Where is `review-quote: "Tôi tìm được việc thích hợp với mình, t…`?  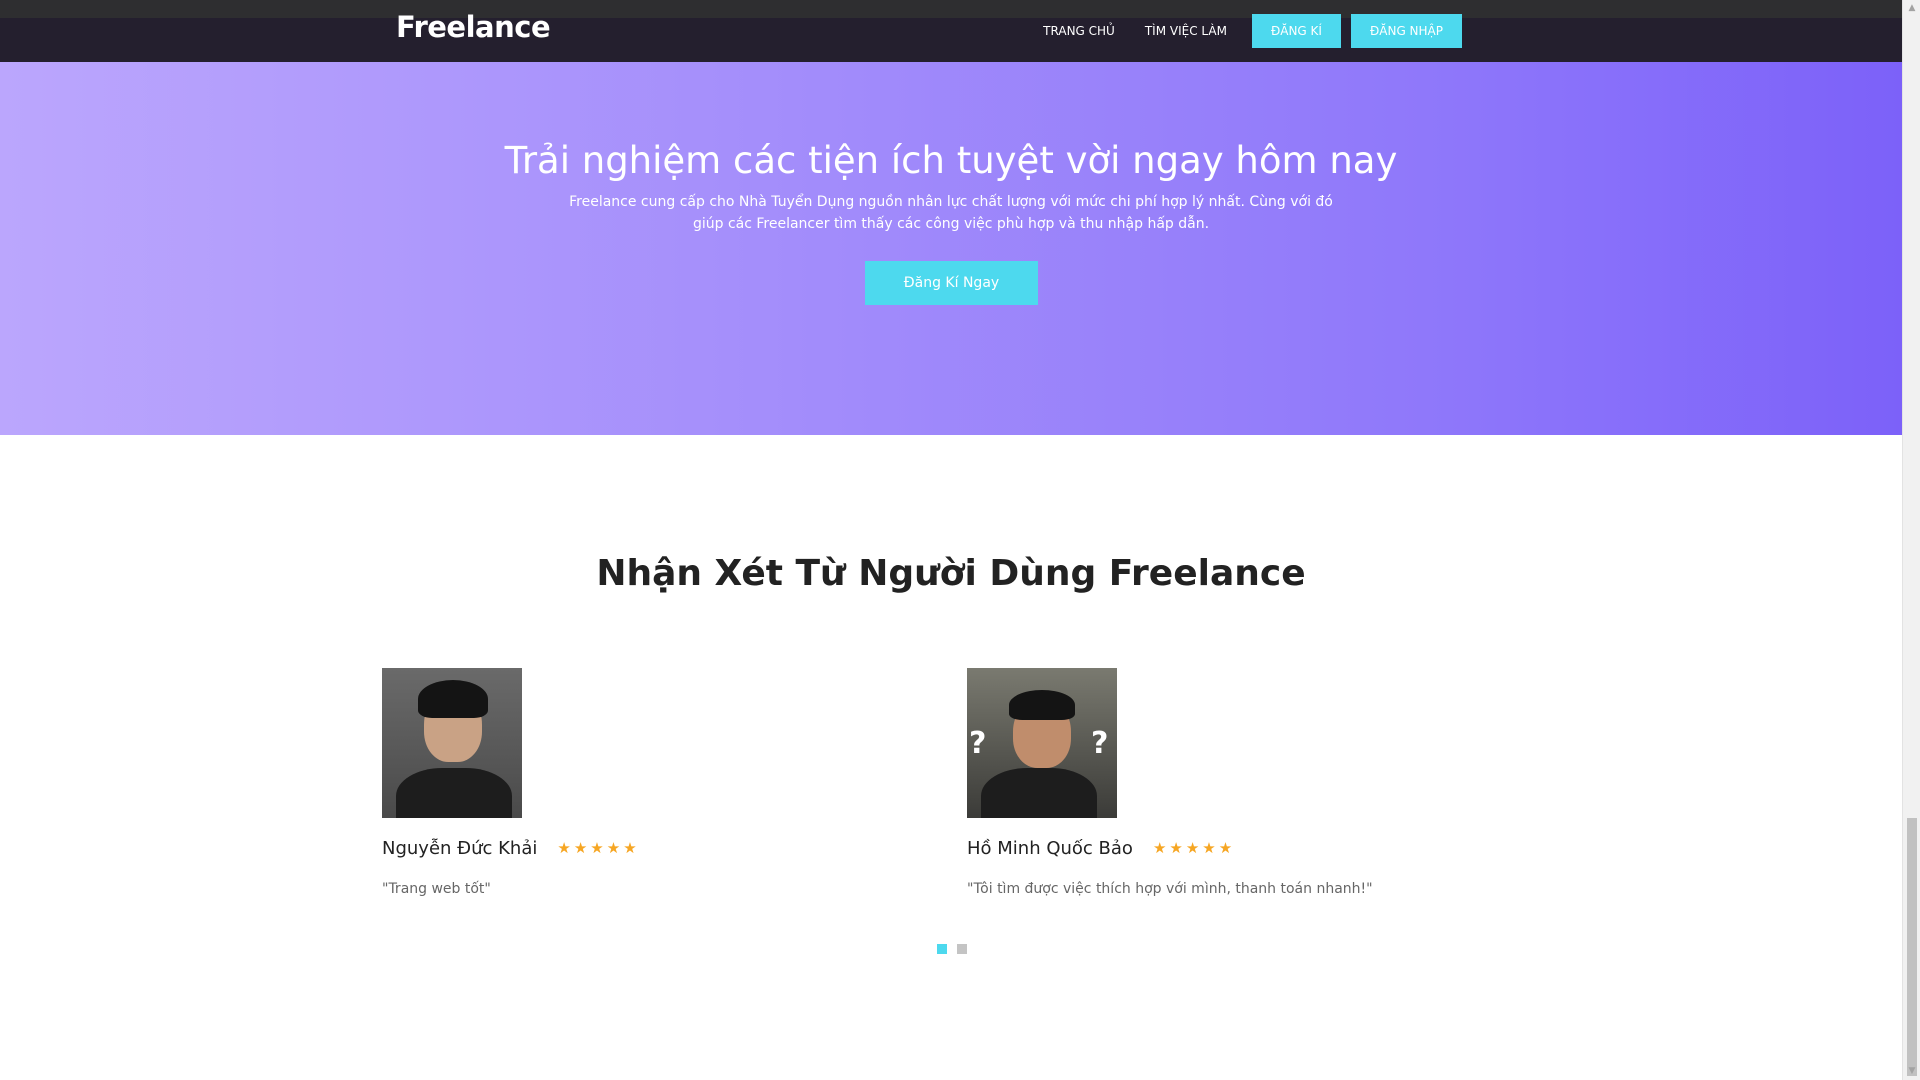 review-quote: "Tôi tìm được việc thích hợp với mình, t… is located at coordinates (1170, 889).